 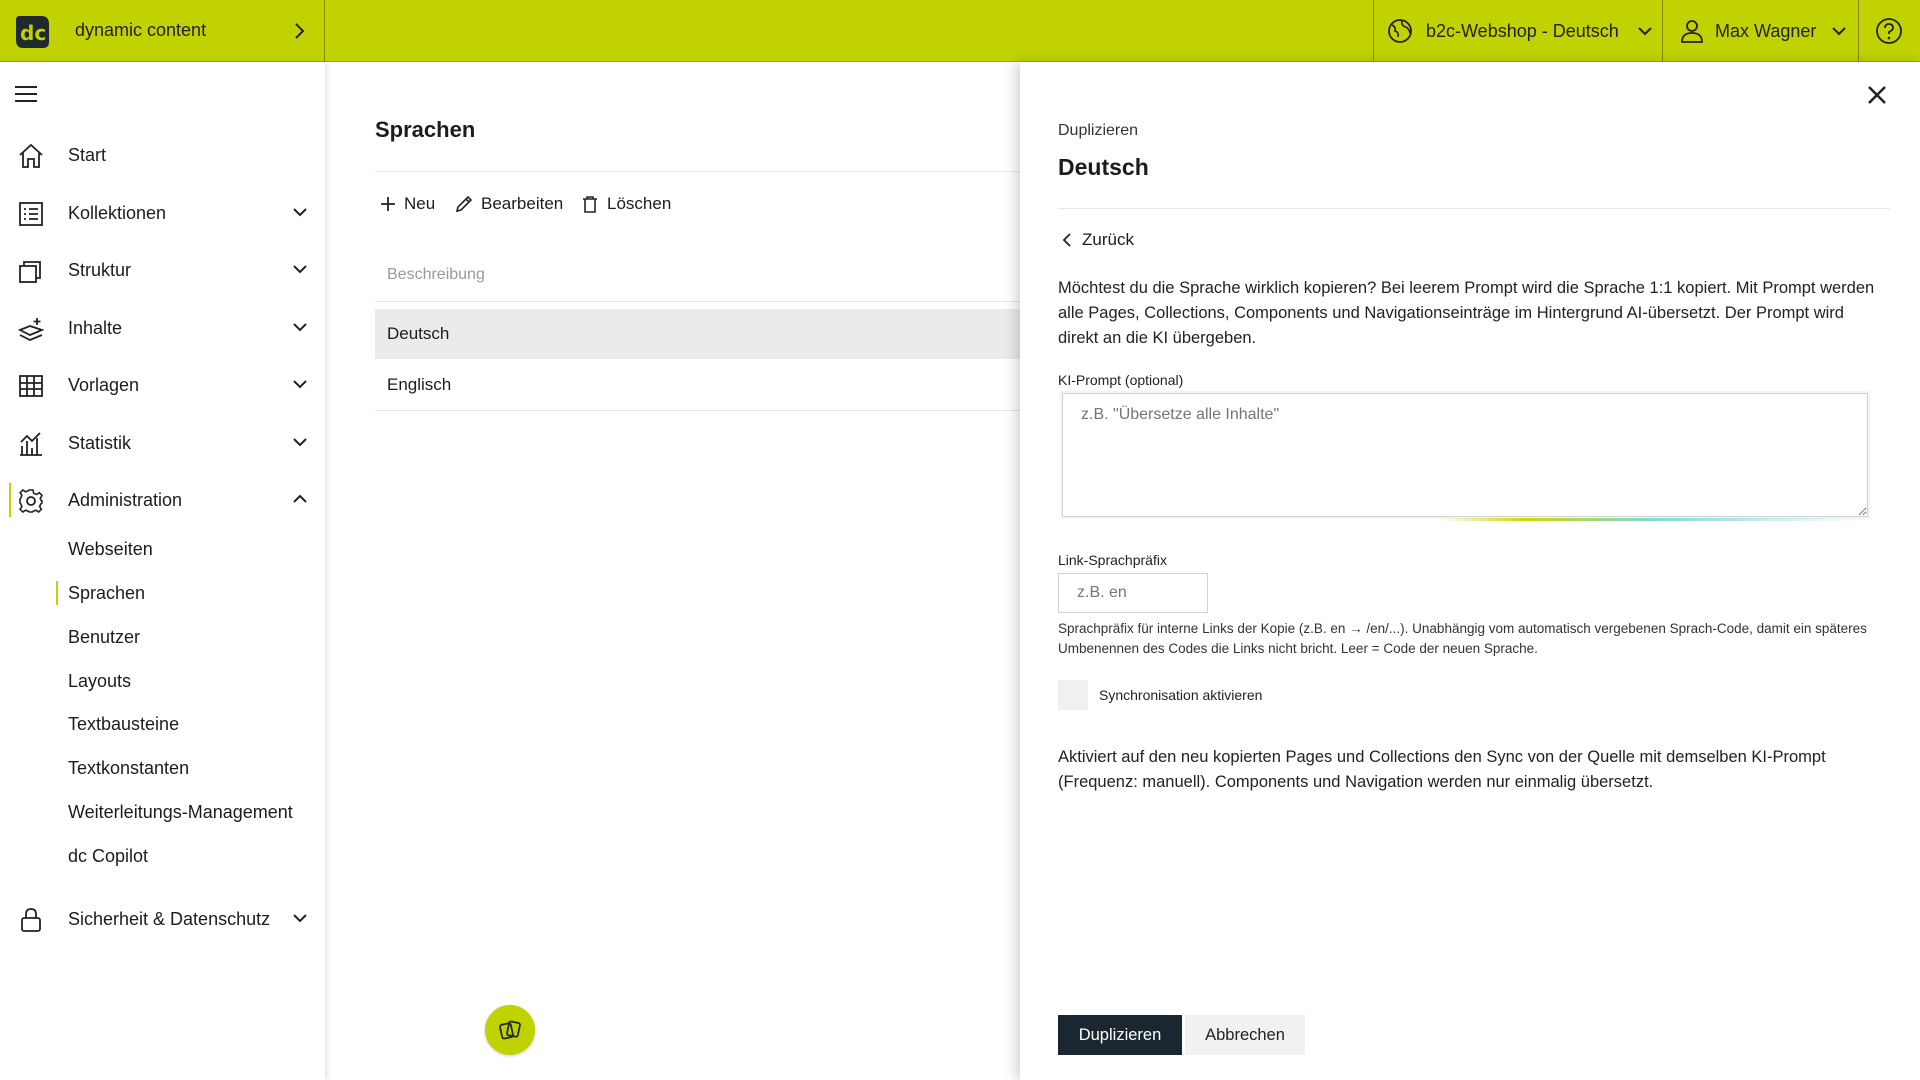 I want to click on svg-text: dc, so click(x=33, y=33).